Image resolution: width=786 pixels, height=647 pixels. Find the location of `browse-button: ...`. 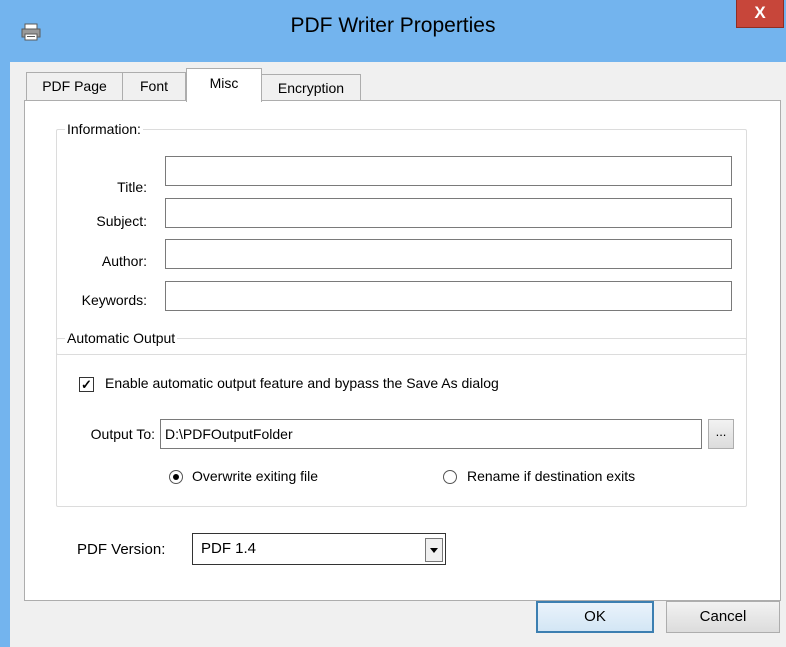

browse-button: ... is located at coordinates (721, 434).